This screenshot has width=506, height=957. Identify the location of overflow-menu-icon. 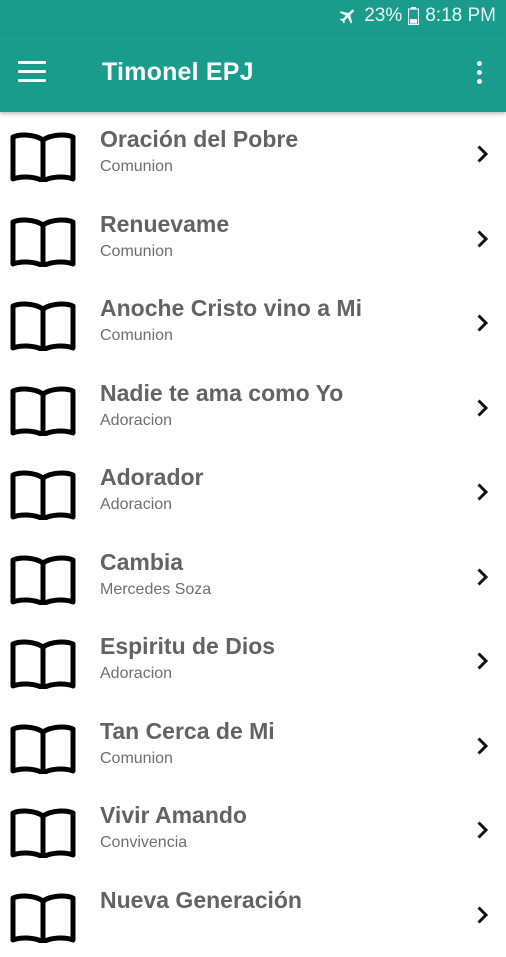
(479, 74).